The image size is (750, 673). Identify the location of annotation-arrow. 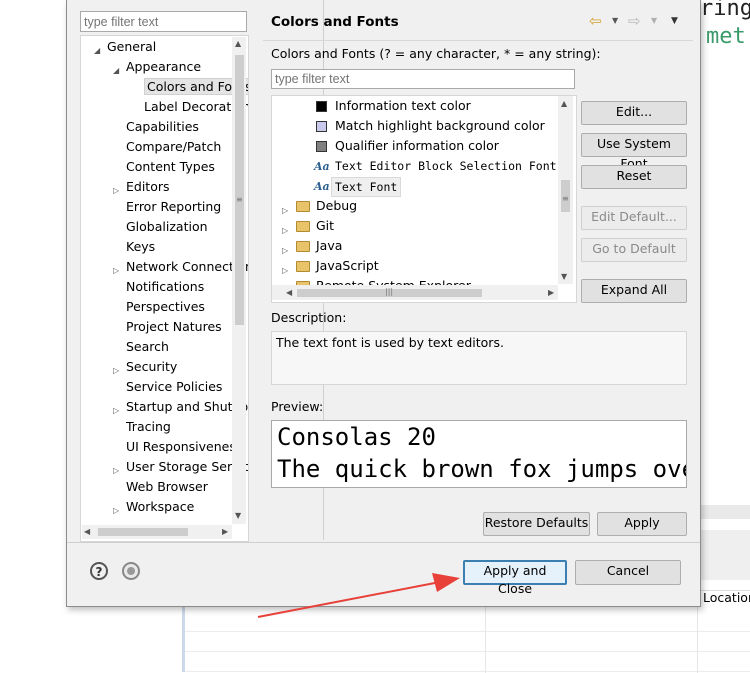
(358, 595).